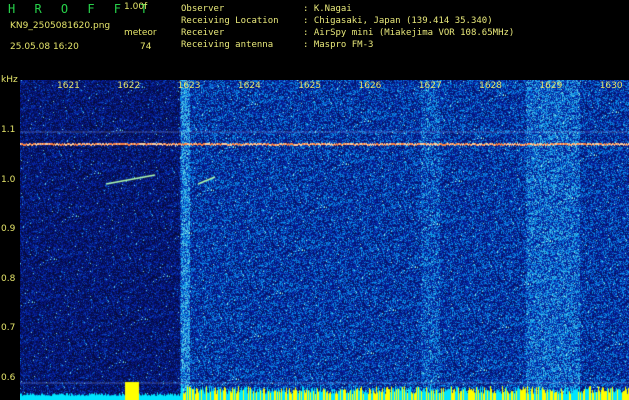  I want to click on meteor-label: meteor, so click(140, 33).